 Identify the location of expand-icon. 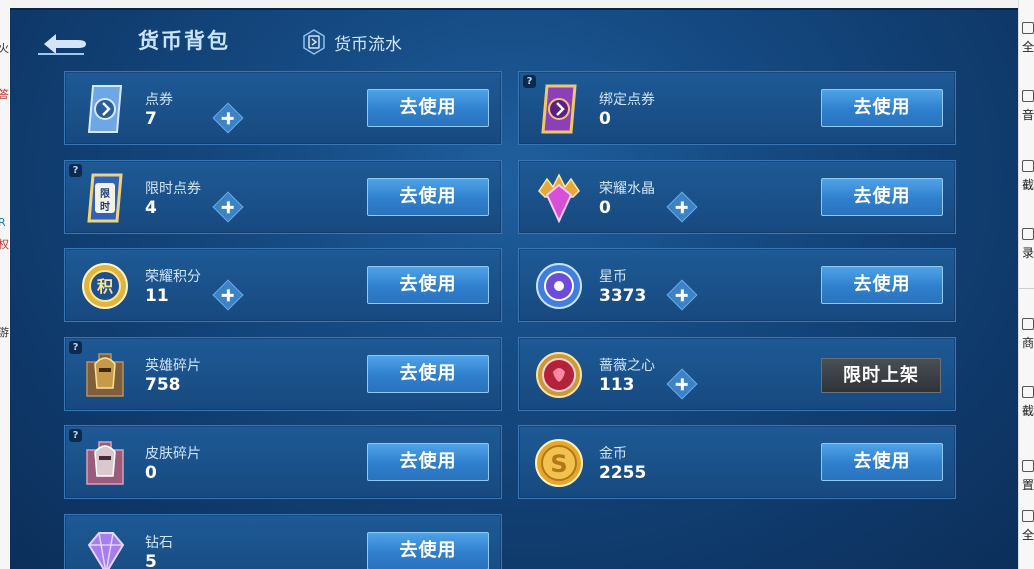
(1028, 516).